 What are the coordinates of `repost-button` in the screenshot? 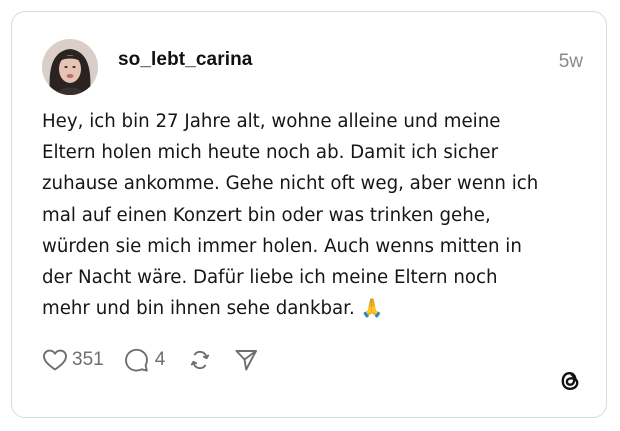 It's located at (200, 360).